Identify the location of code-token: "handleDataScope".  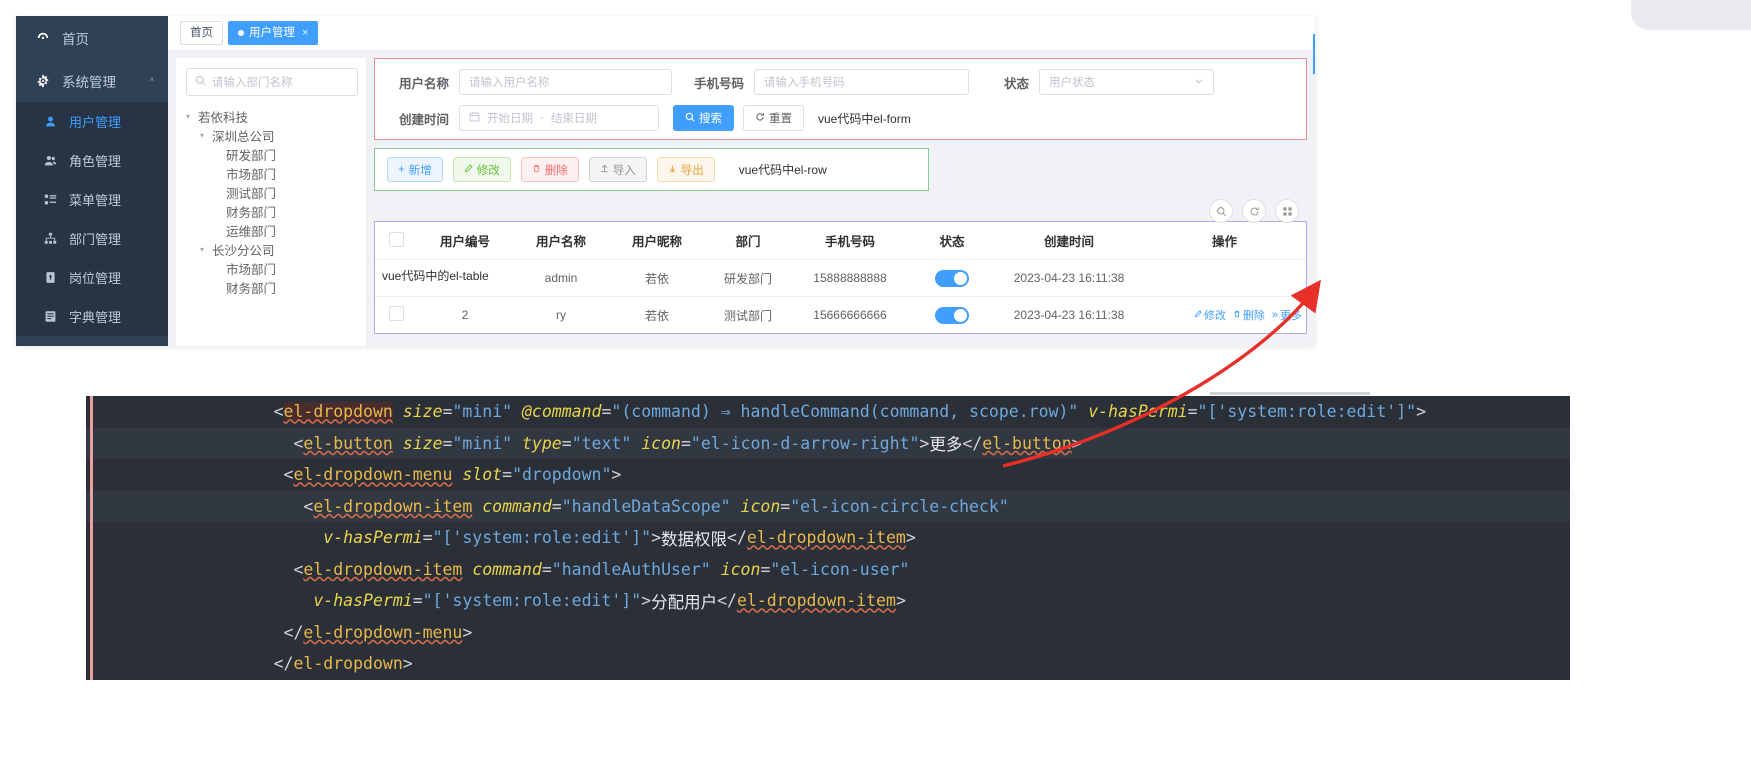
(646, 506).